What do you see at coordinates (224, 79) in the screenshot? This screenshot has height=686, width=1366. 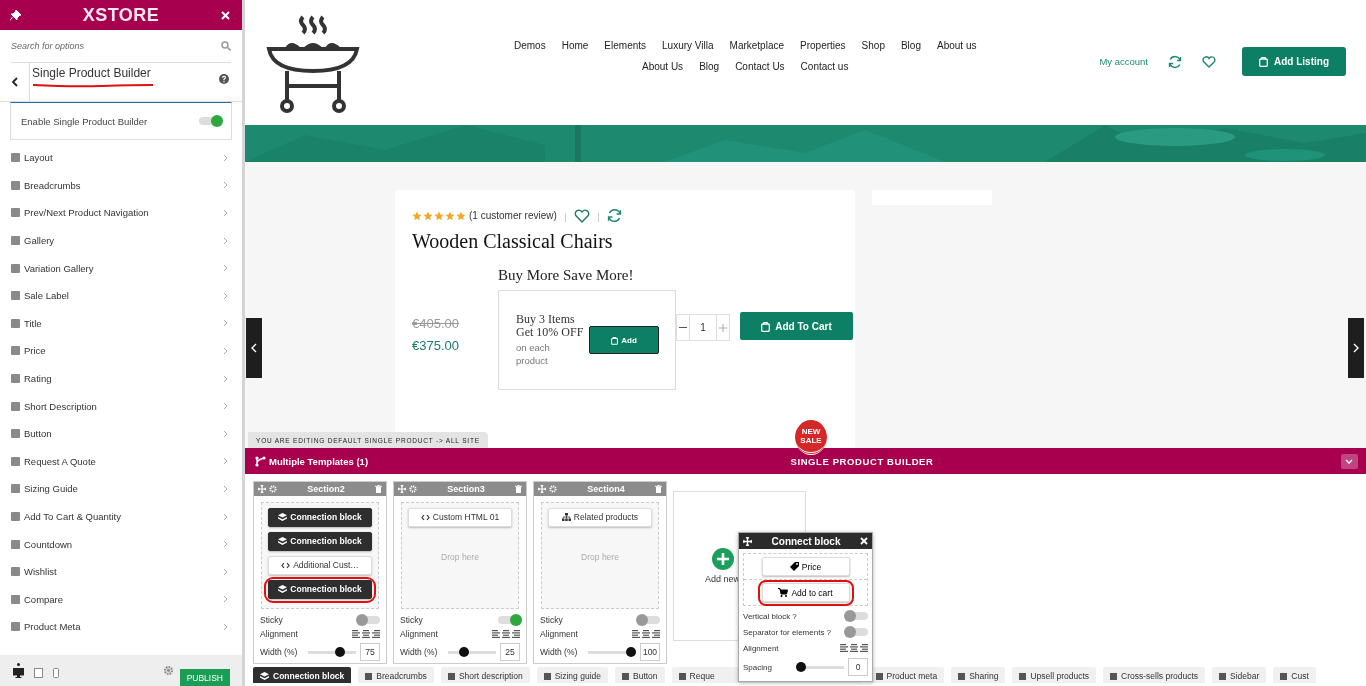 I see `help-icon` at bounding box center [224, 79].